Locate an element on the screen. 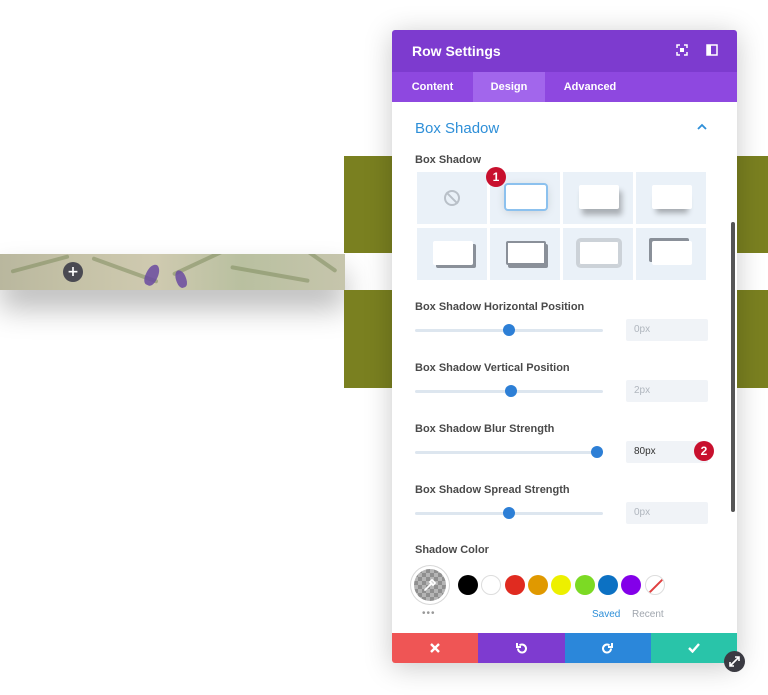 The width and height of the screenshot is (768, 695). box-shadow-presets is located at coordinates (562, 227).